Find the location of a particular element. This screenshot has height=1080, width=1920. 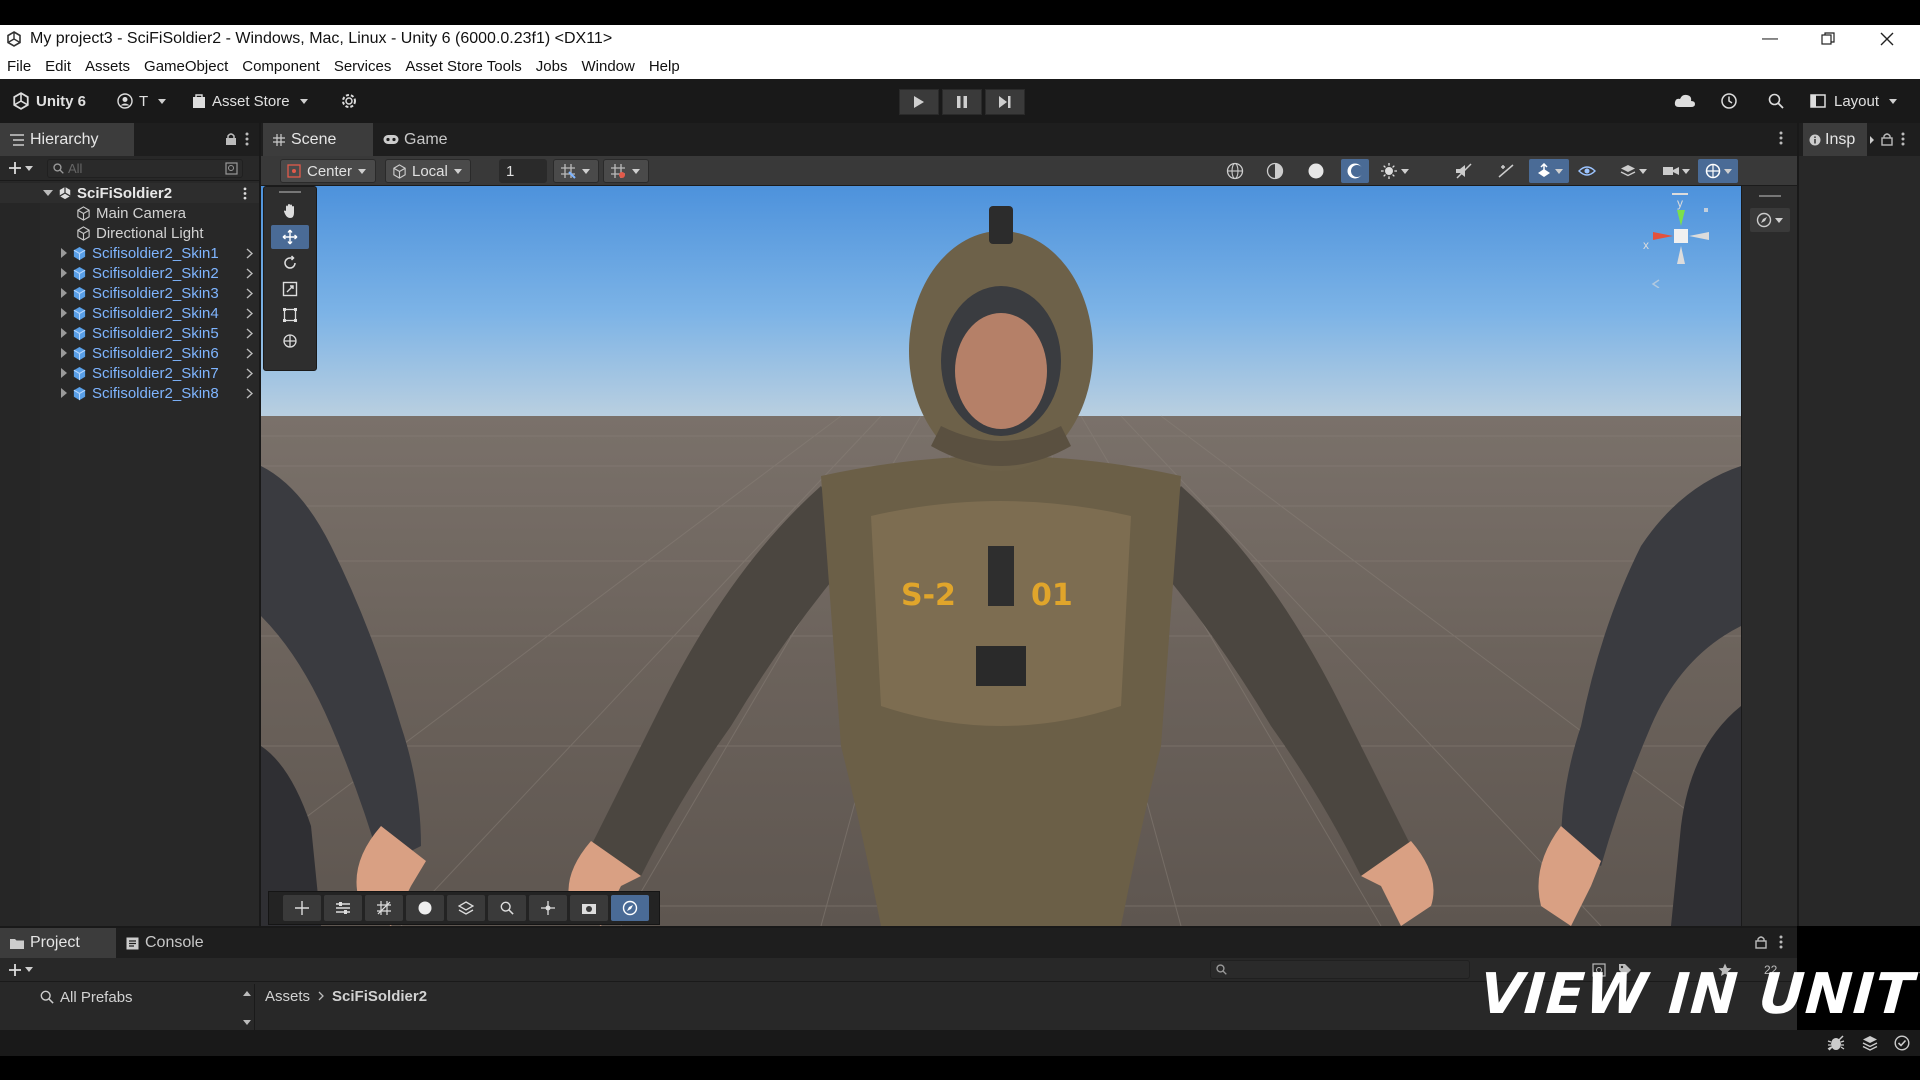

minimize-button: — is located at coordinates (1770, 39).